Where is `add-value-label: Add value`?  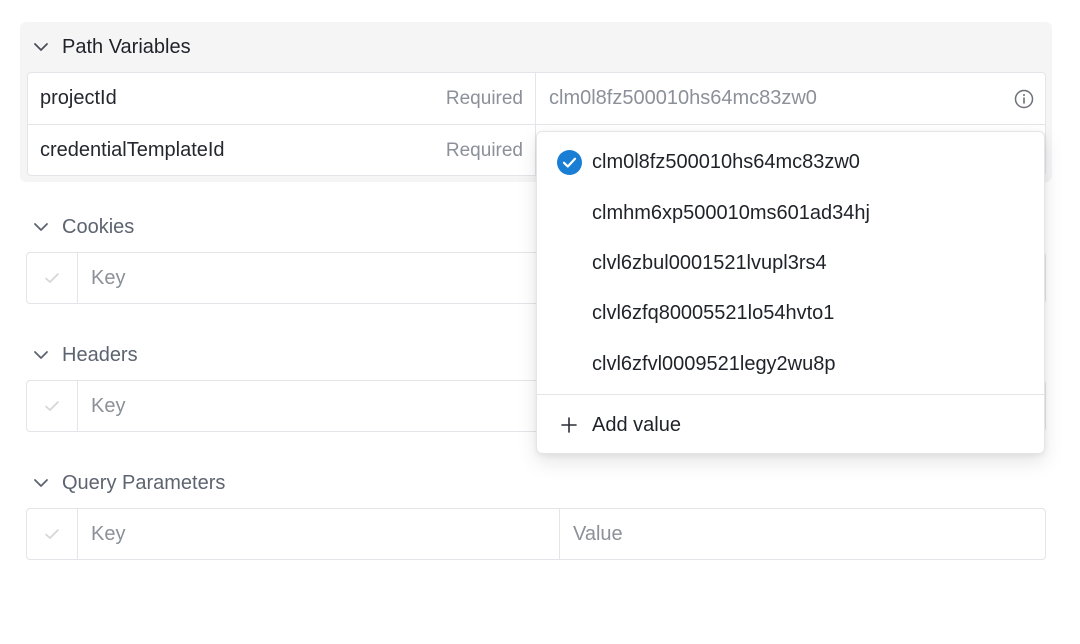 add-value-label: Add value is located at coordinates (636, 424).